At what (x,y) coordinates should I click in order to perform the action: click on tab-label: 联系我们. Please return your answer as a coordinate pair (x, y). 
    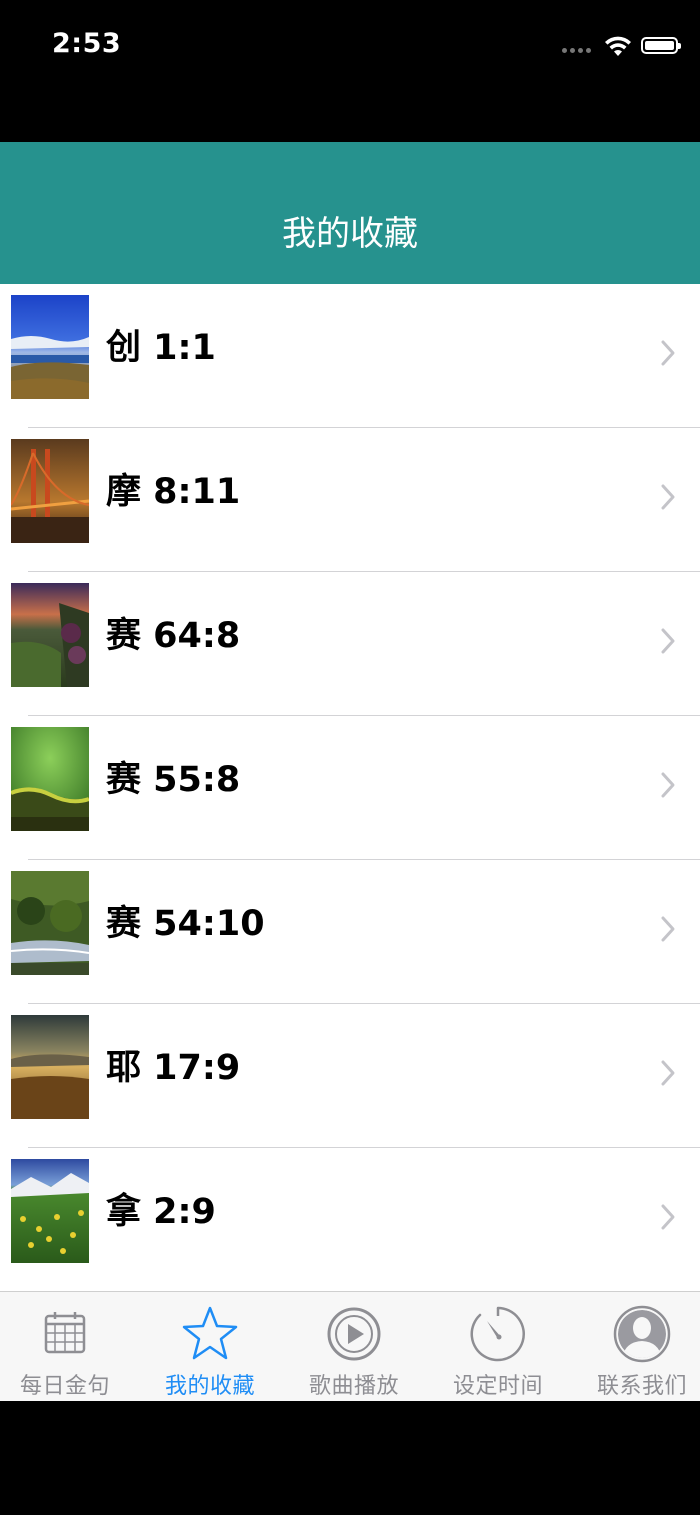
    Looking at the image, I should click on (641, 1386).